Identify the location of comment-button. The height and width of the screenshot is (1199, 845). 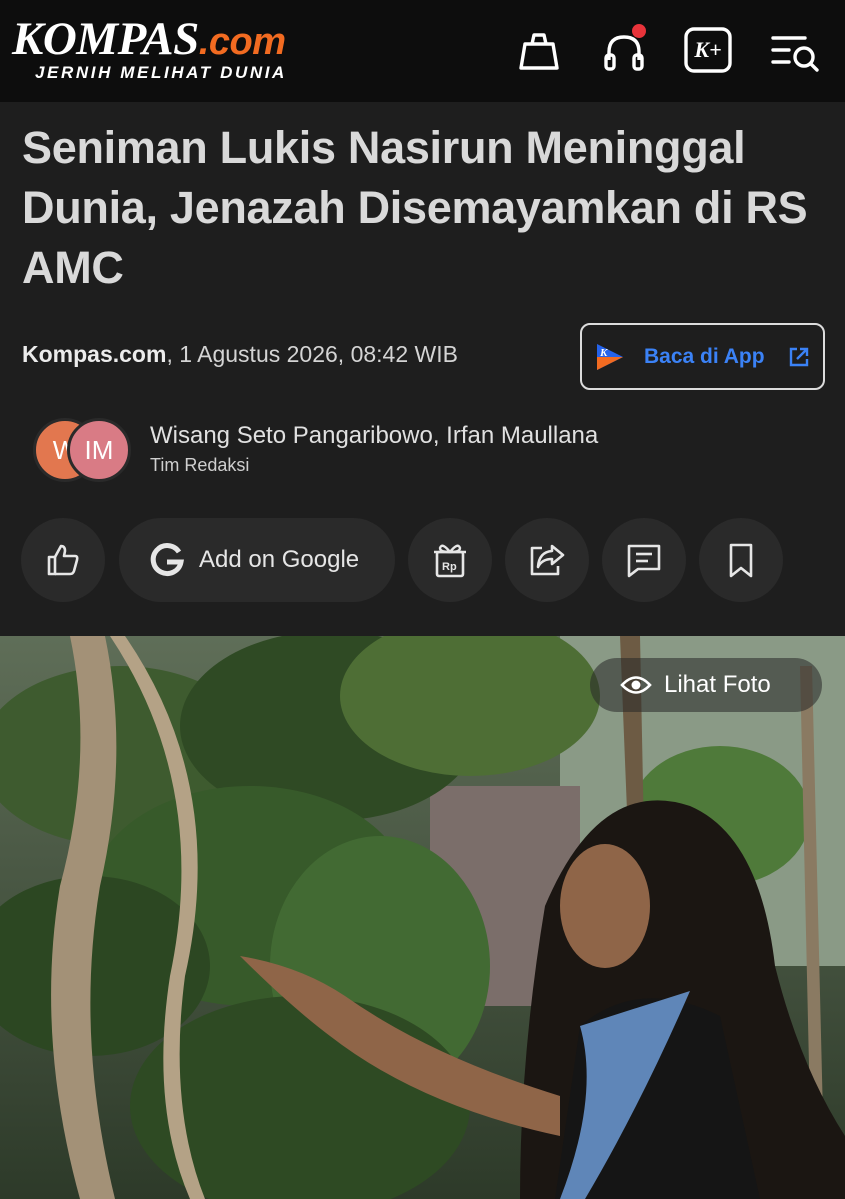
(644, 560).